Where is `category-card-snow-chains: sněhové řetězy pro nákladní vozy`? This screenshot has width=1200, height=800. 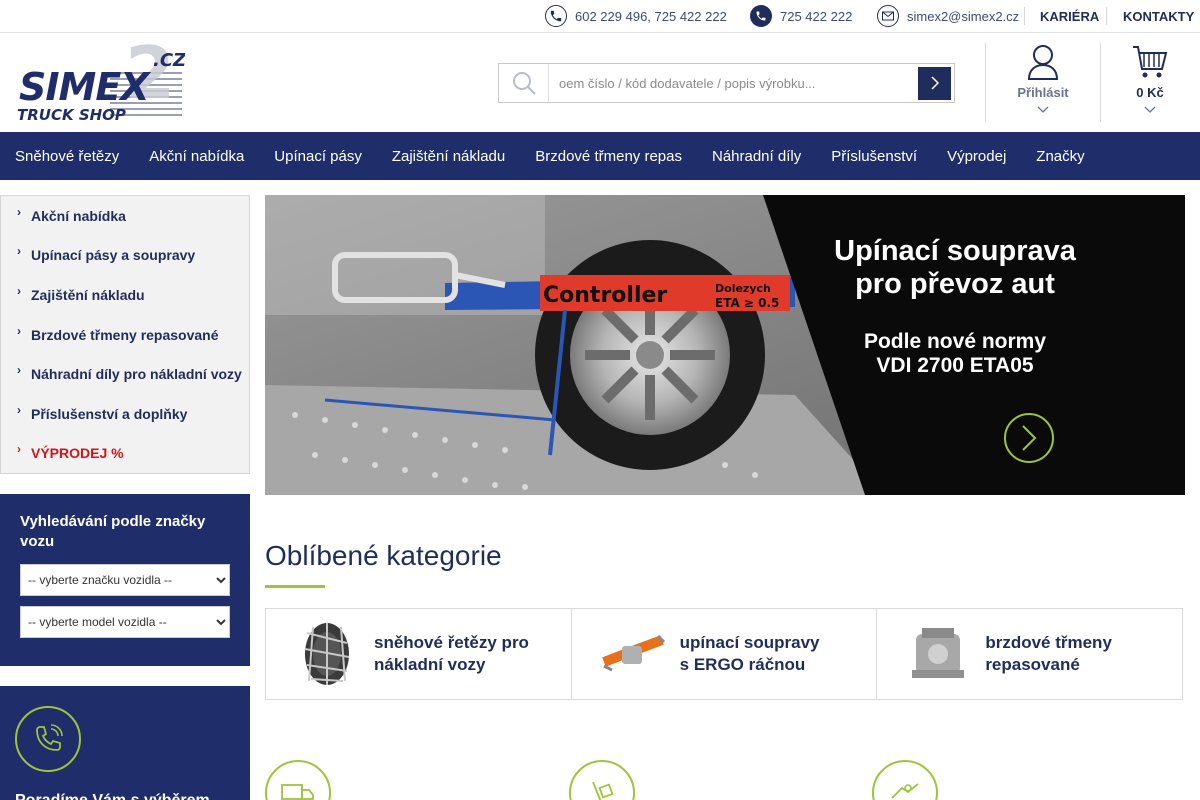 category-card-snow-chains: sněhové řetězy pro nákladní vozy is located at coordinates (418, 654).